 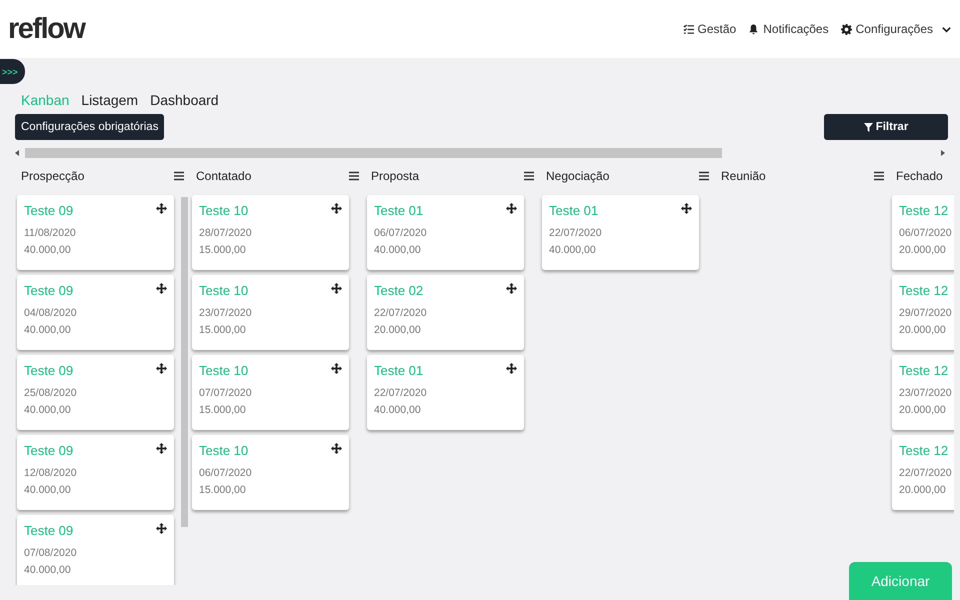 What do you see at coordinates (109, 100) in the screenshot?
I see `tab: Listagem` at bounding box center [109, 100].